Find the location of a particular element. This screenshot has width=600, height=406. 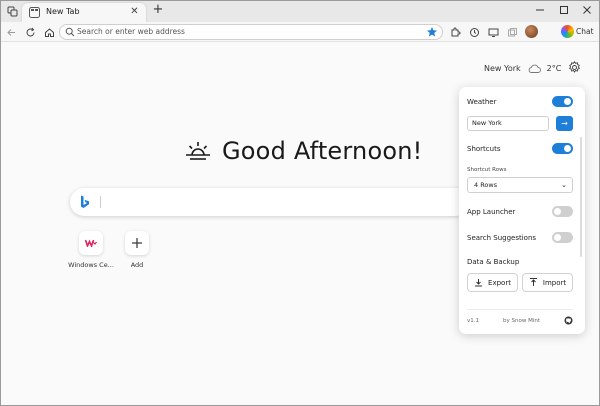

extensions-icon is located at coordinates (455, 32).